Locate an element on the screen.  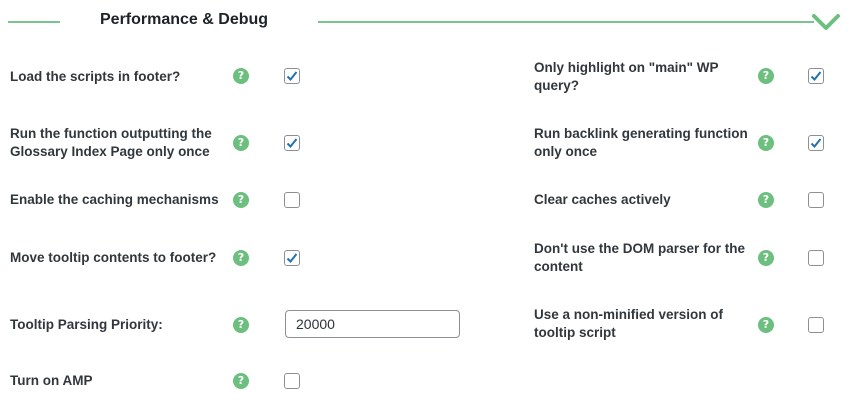
chevron-down-icon is located at coordinates (826, 22).